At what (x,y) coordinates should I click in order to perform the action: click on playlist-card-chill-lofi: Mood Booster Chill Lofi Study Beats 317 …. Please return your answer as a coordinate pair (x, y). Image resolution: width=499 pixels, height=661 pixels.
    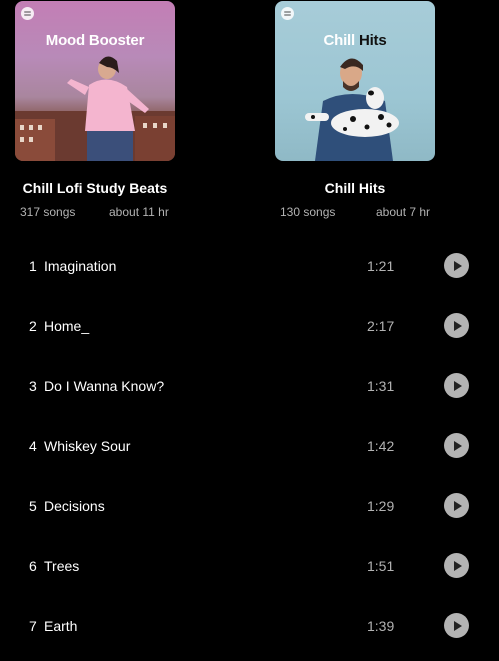
    Looking at the image, I should click on (95, 110).